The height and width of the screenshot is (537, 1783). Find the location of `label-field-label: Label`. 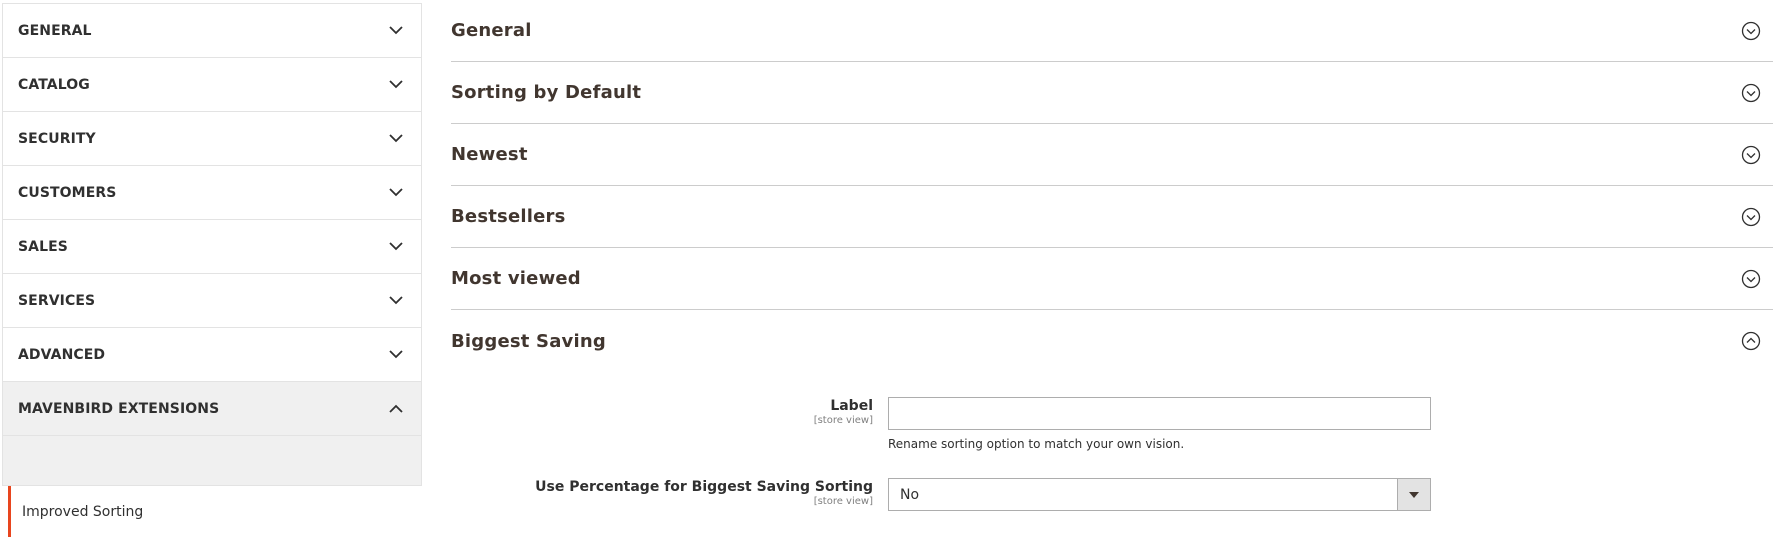

label-field-label: Label is located at coordinates (851, 406).